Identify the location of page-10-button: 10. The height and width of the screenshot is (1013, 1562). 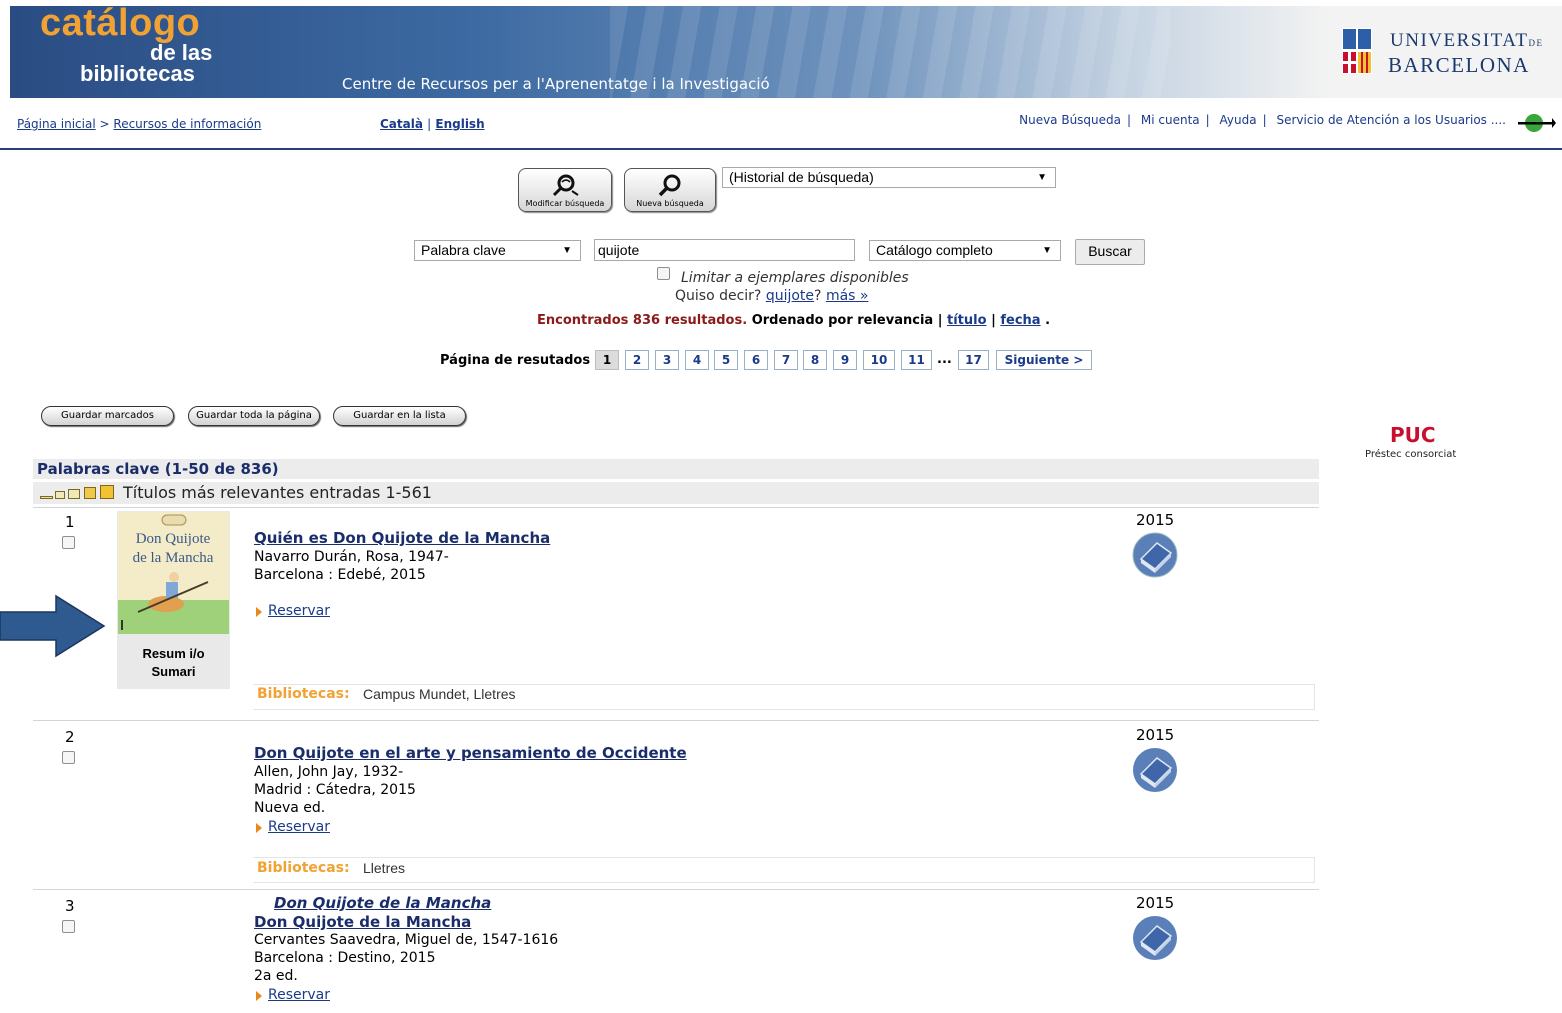
(879, 360).